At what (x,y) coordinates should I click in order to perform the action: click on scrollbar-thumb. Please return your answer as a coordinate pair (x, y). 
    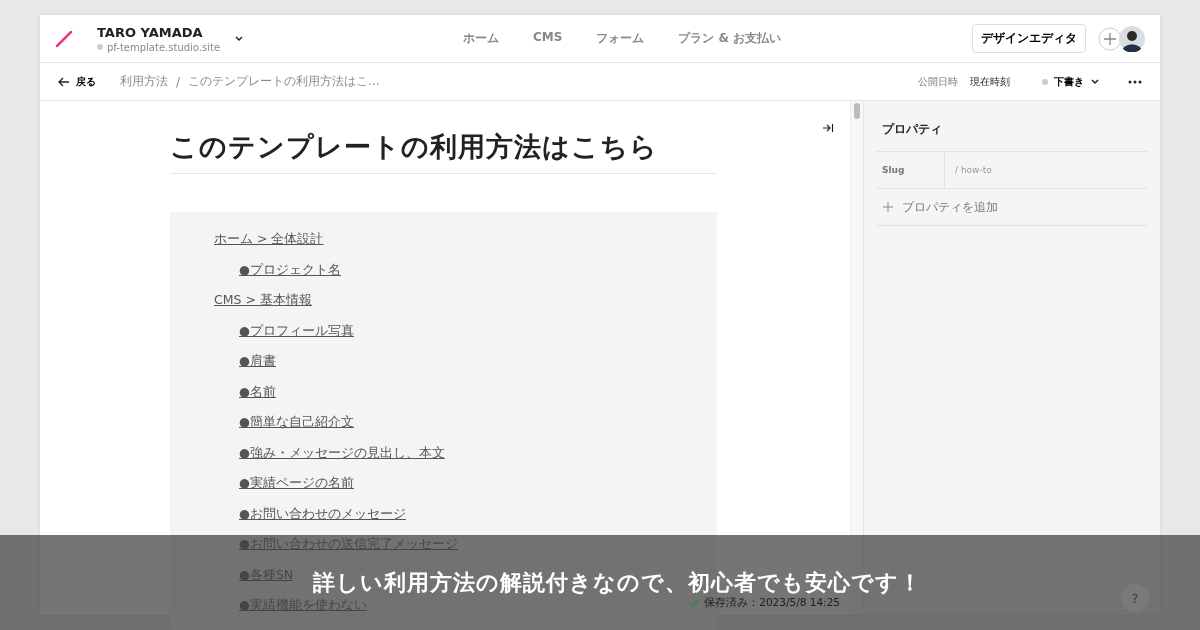
    Looking at the image, I should click on (857, 111).